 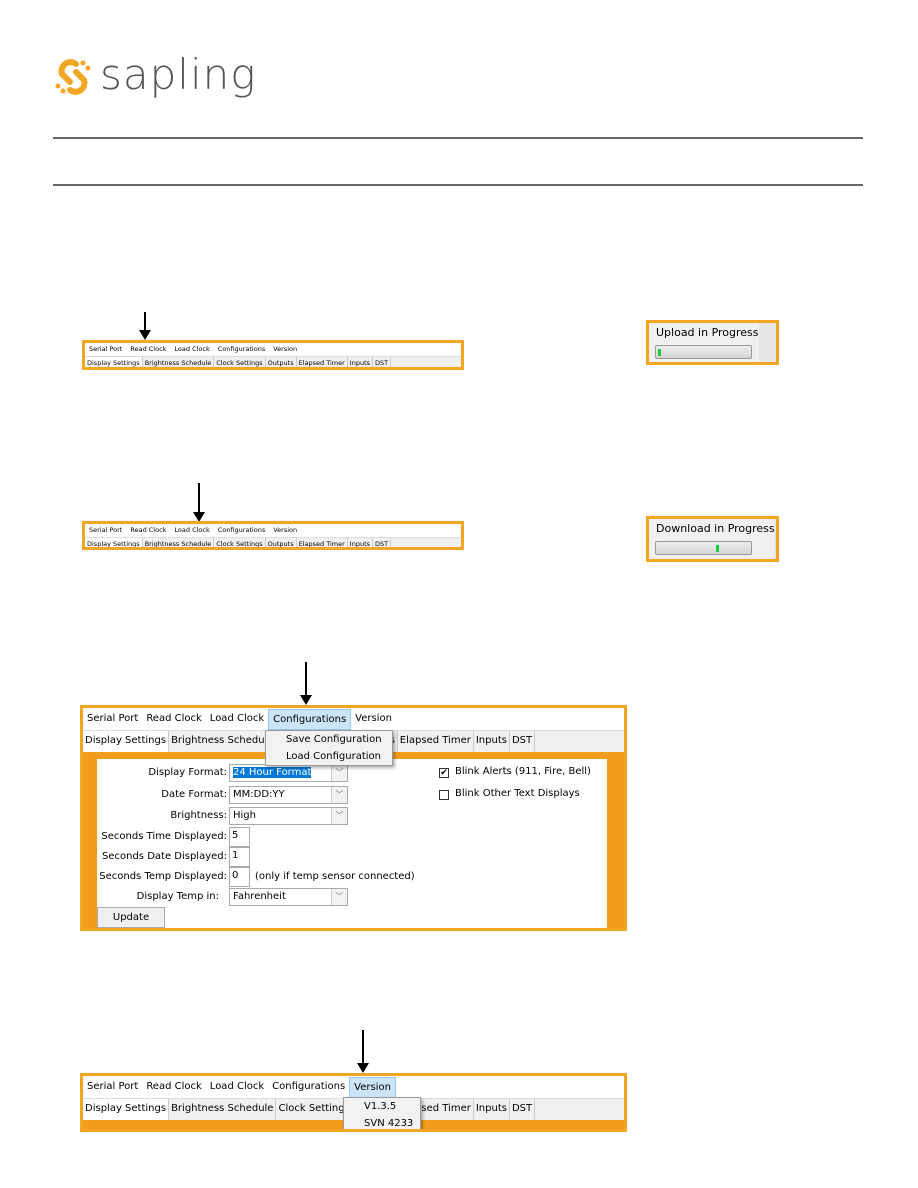 I want to click on temp-unit-value: Fahrenheit, so click(x=259, y=896).